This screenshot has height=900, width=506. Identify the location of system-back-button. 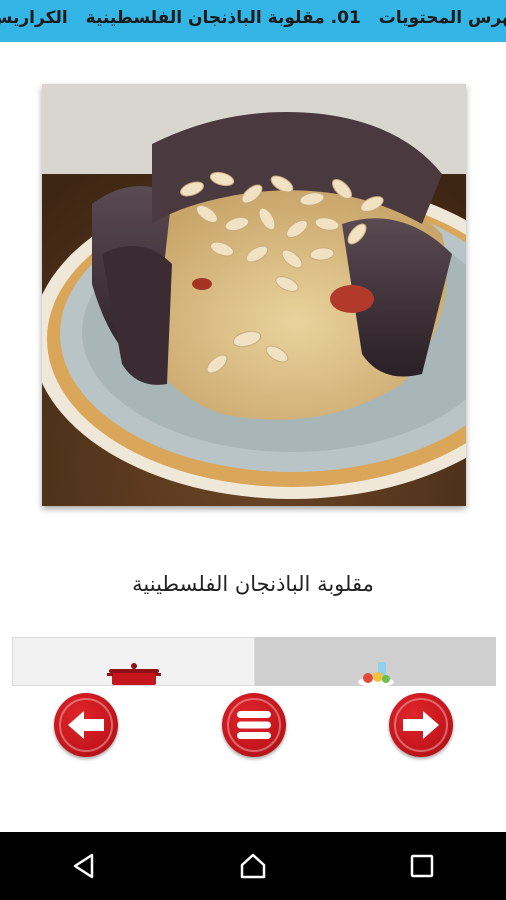
(84, 866).